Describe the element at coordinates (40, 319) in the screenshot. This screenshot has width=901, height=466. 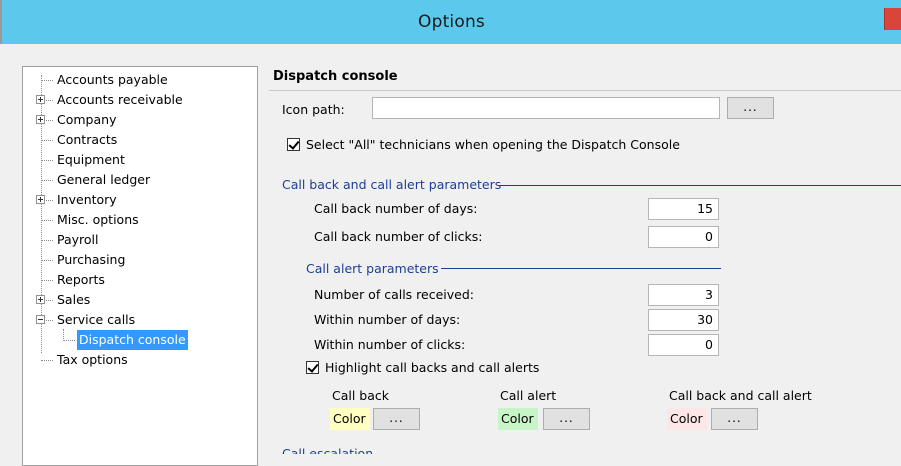
I see `collapse-icon` at that location.